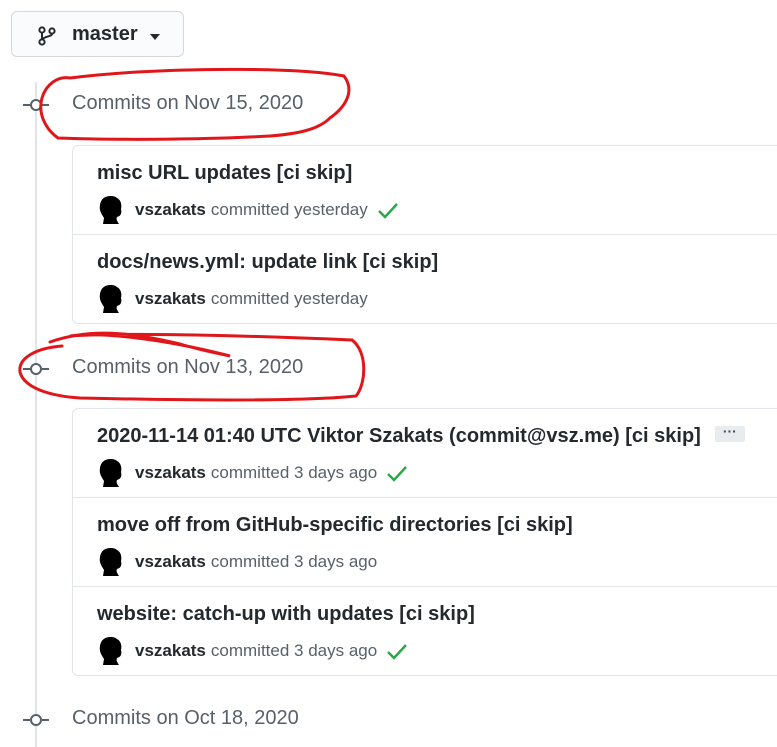 This screenshot has width=777, height=747. Describe the element at coordinates (286, 614) in the screenshot. I see `commit-title-link: website: catch-up with updates [ci skip]` at that location.